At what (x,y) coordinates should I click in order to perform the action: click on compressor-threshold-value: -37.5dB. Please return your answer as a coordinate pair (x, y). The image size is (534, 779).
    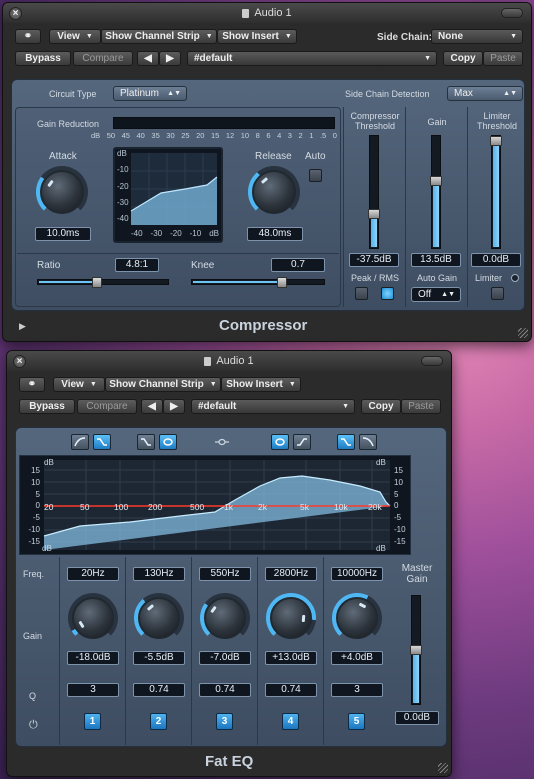
    Looking at the image, I should click on (374, 260).